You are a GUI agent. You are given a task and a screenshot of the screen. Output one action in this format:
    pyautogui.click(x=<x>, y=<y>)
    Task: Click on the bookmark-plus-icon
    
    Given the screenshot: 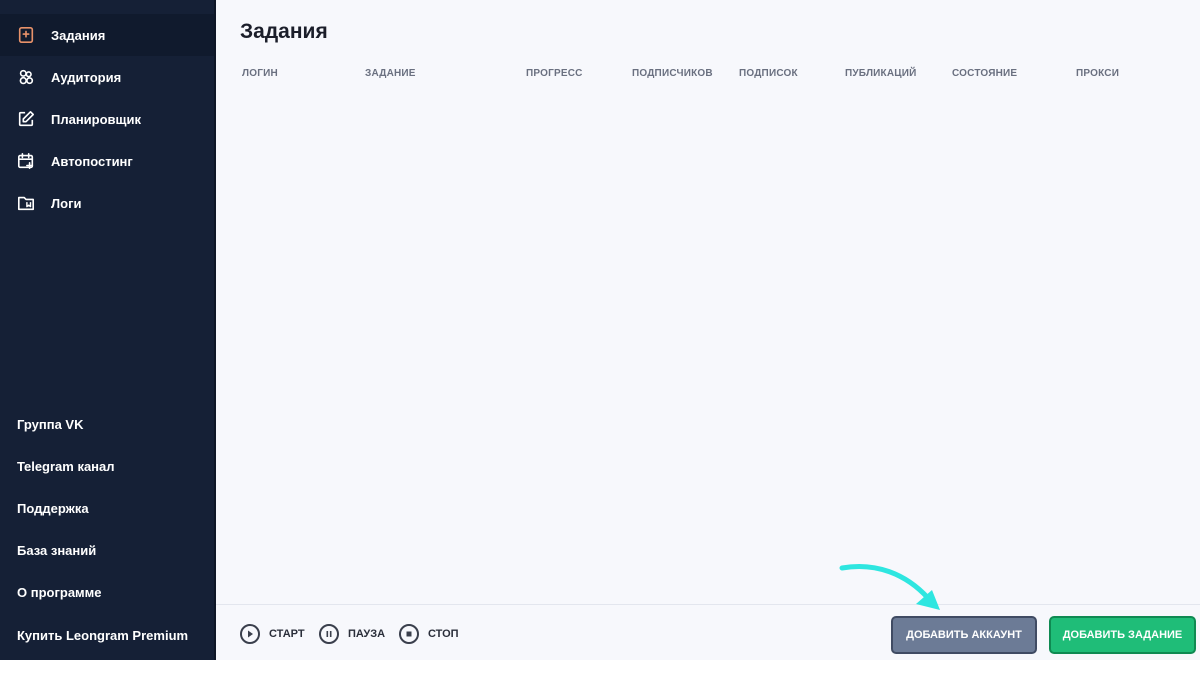 What is the action you would take?
    pyautogui.click(x=26, y=35)
    